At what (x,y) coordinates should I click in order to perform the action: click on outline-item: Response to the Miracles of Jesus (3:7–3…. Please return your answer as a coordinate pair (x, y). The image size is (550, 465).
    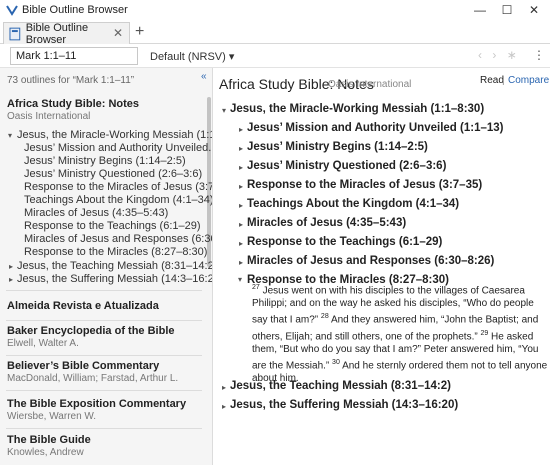
    Looking at the image, I should click on (364, 185).